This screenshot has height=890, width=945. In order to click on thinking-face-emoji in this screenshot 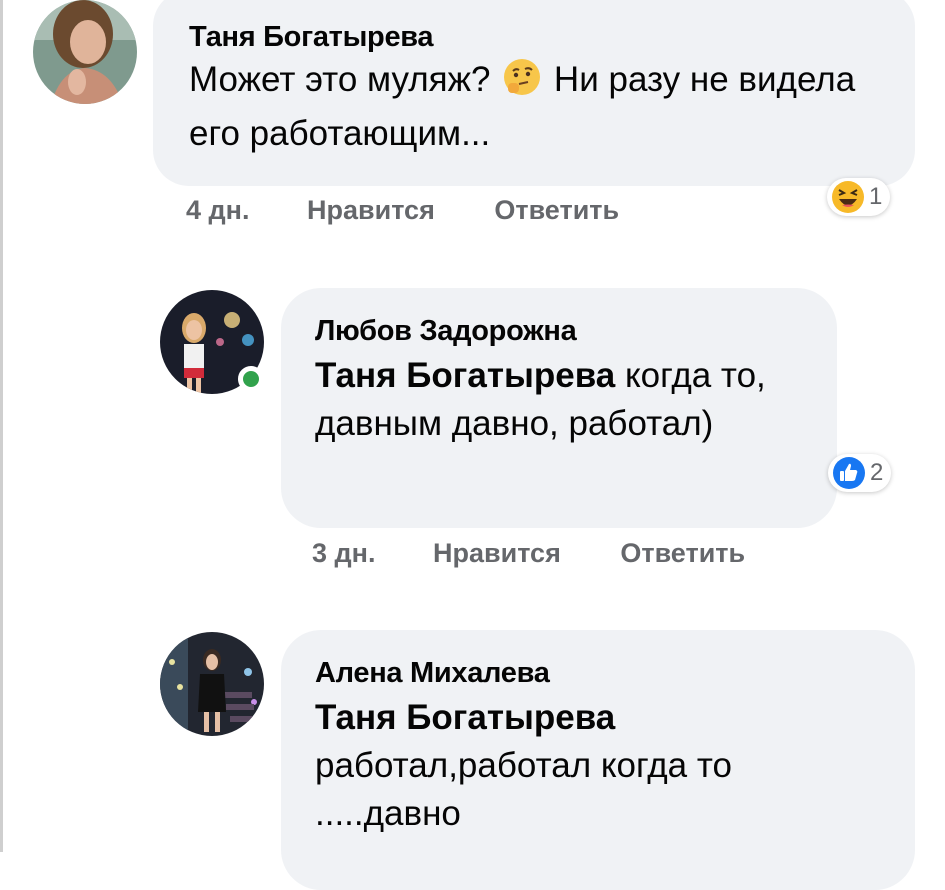, I will do `click(522, 83)`.